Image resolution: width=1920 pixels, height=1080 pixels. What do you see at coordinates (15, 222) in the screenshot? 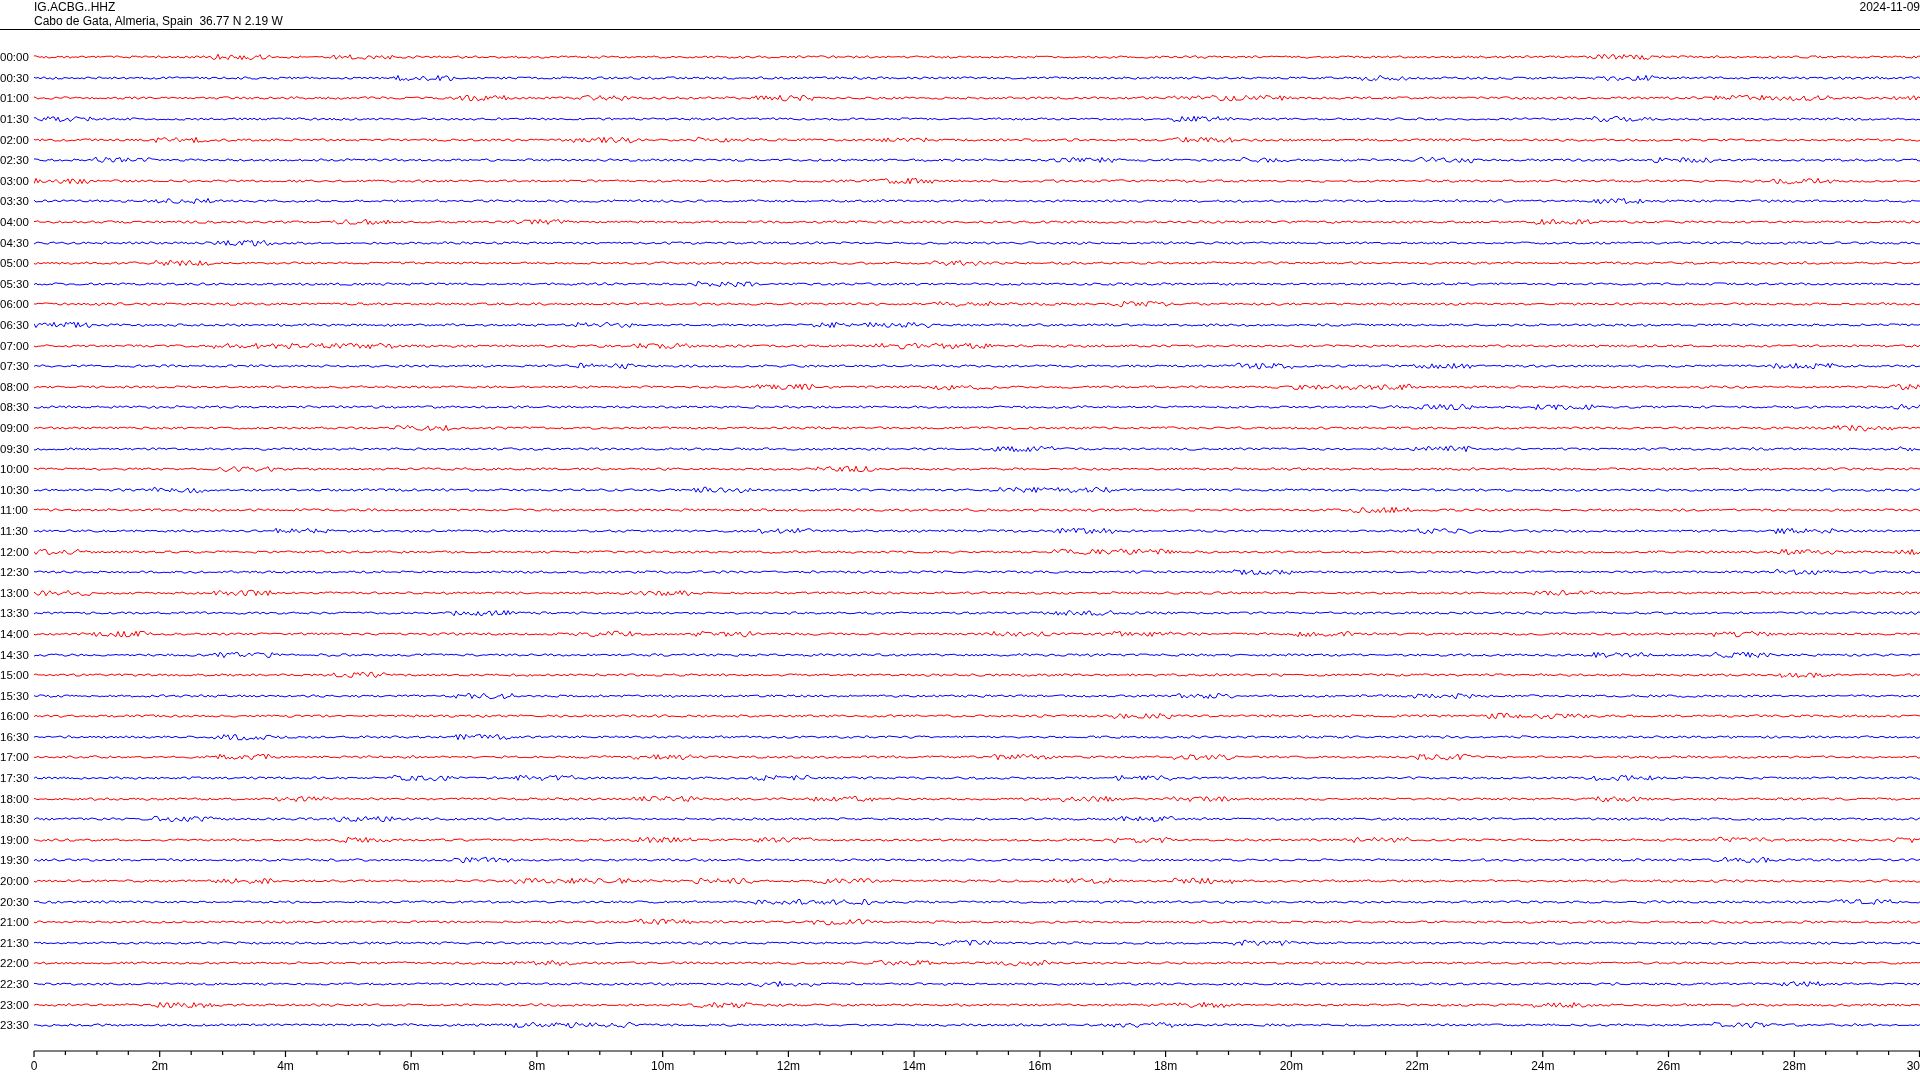
I see `time-label: 04:00` at bounding box center [15, 222].